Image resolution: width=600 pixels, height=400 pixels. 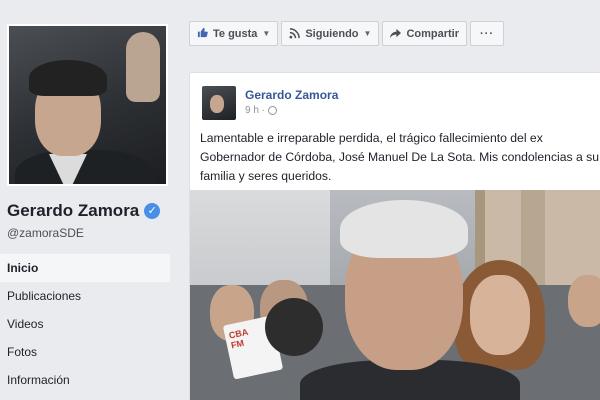 I want to click on like-button: Te gusta ▼, so click(x=234, y=33).